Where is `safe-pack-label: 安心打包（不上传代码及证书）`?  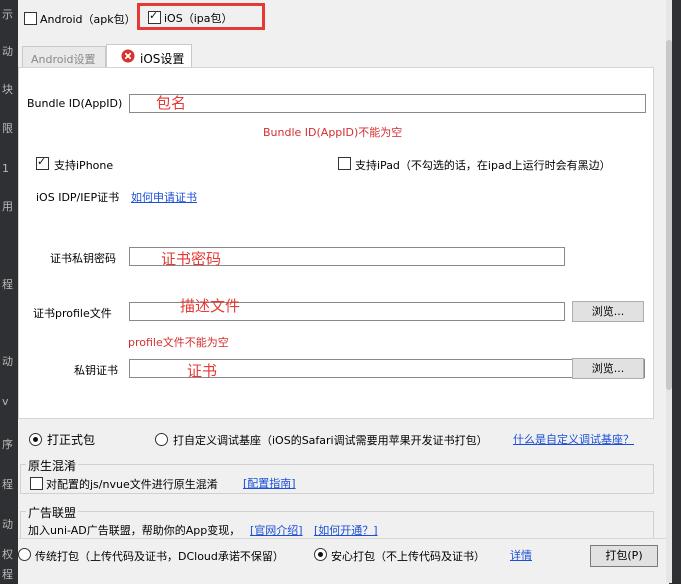 safe-pack-label: 安心打包（不上传代码及证书） is located at coordinates (408, 556).